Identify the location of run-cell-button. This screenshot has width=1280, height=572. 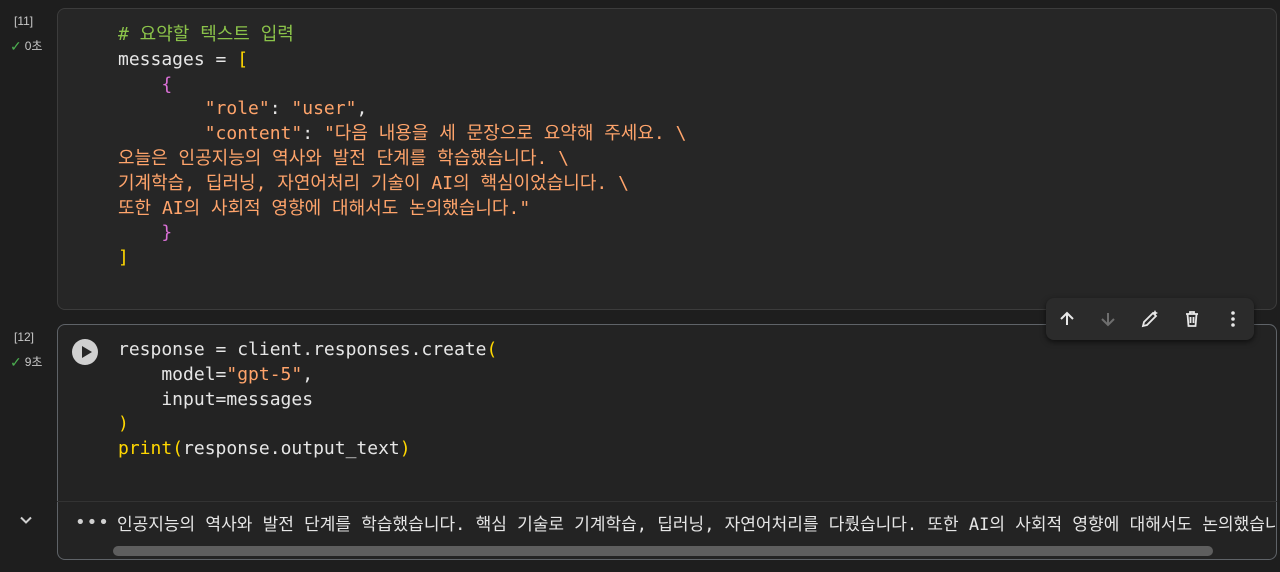
(85, 352).